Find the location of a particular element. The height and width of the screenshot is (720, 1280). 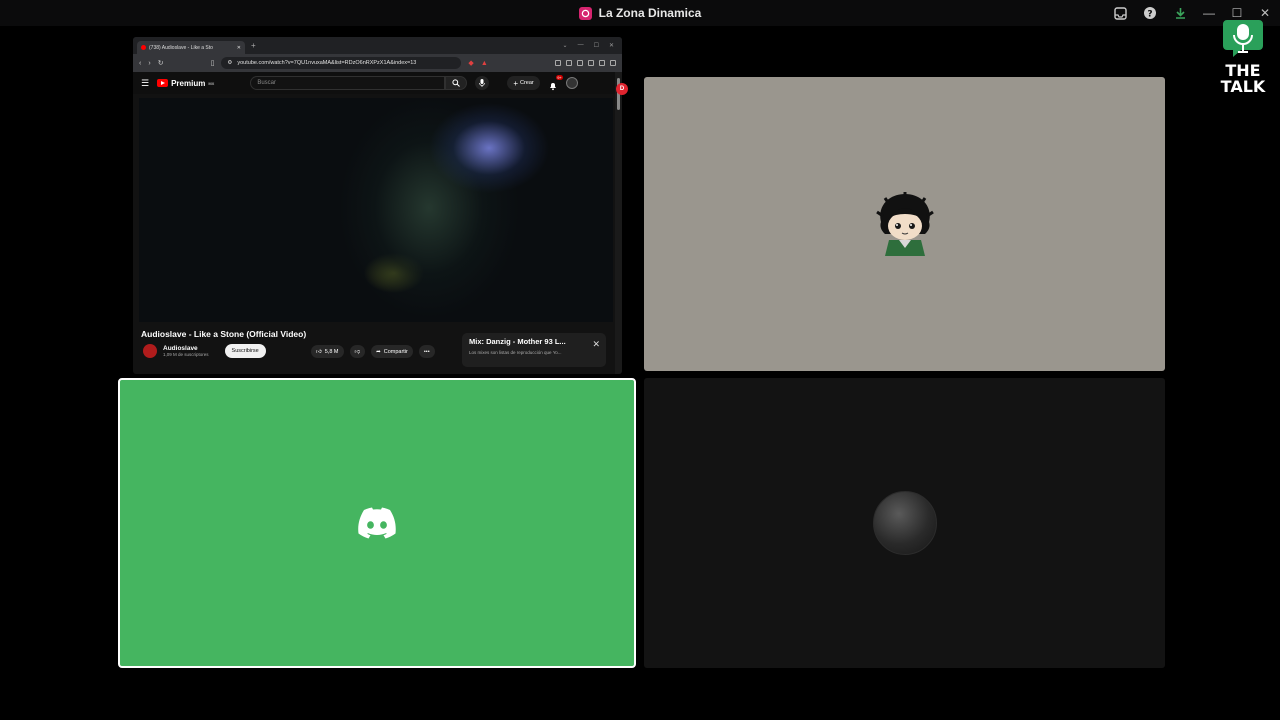

app-title-group: La Zona Dinamica is located at coordinates (640, 13).